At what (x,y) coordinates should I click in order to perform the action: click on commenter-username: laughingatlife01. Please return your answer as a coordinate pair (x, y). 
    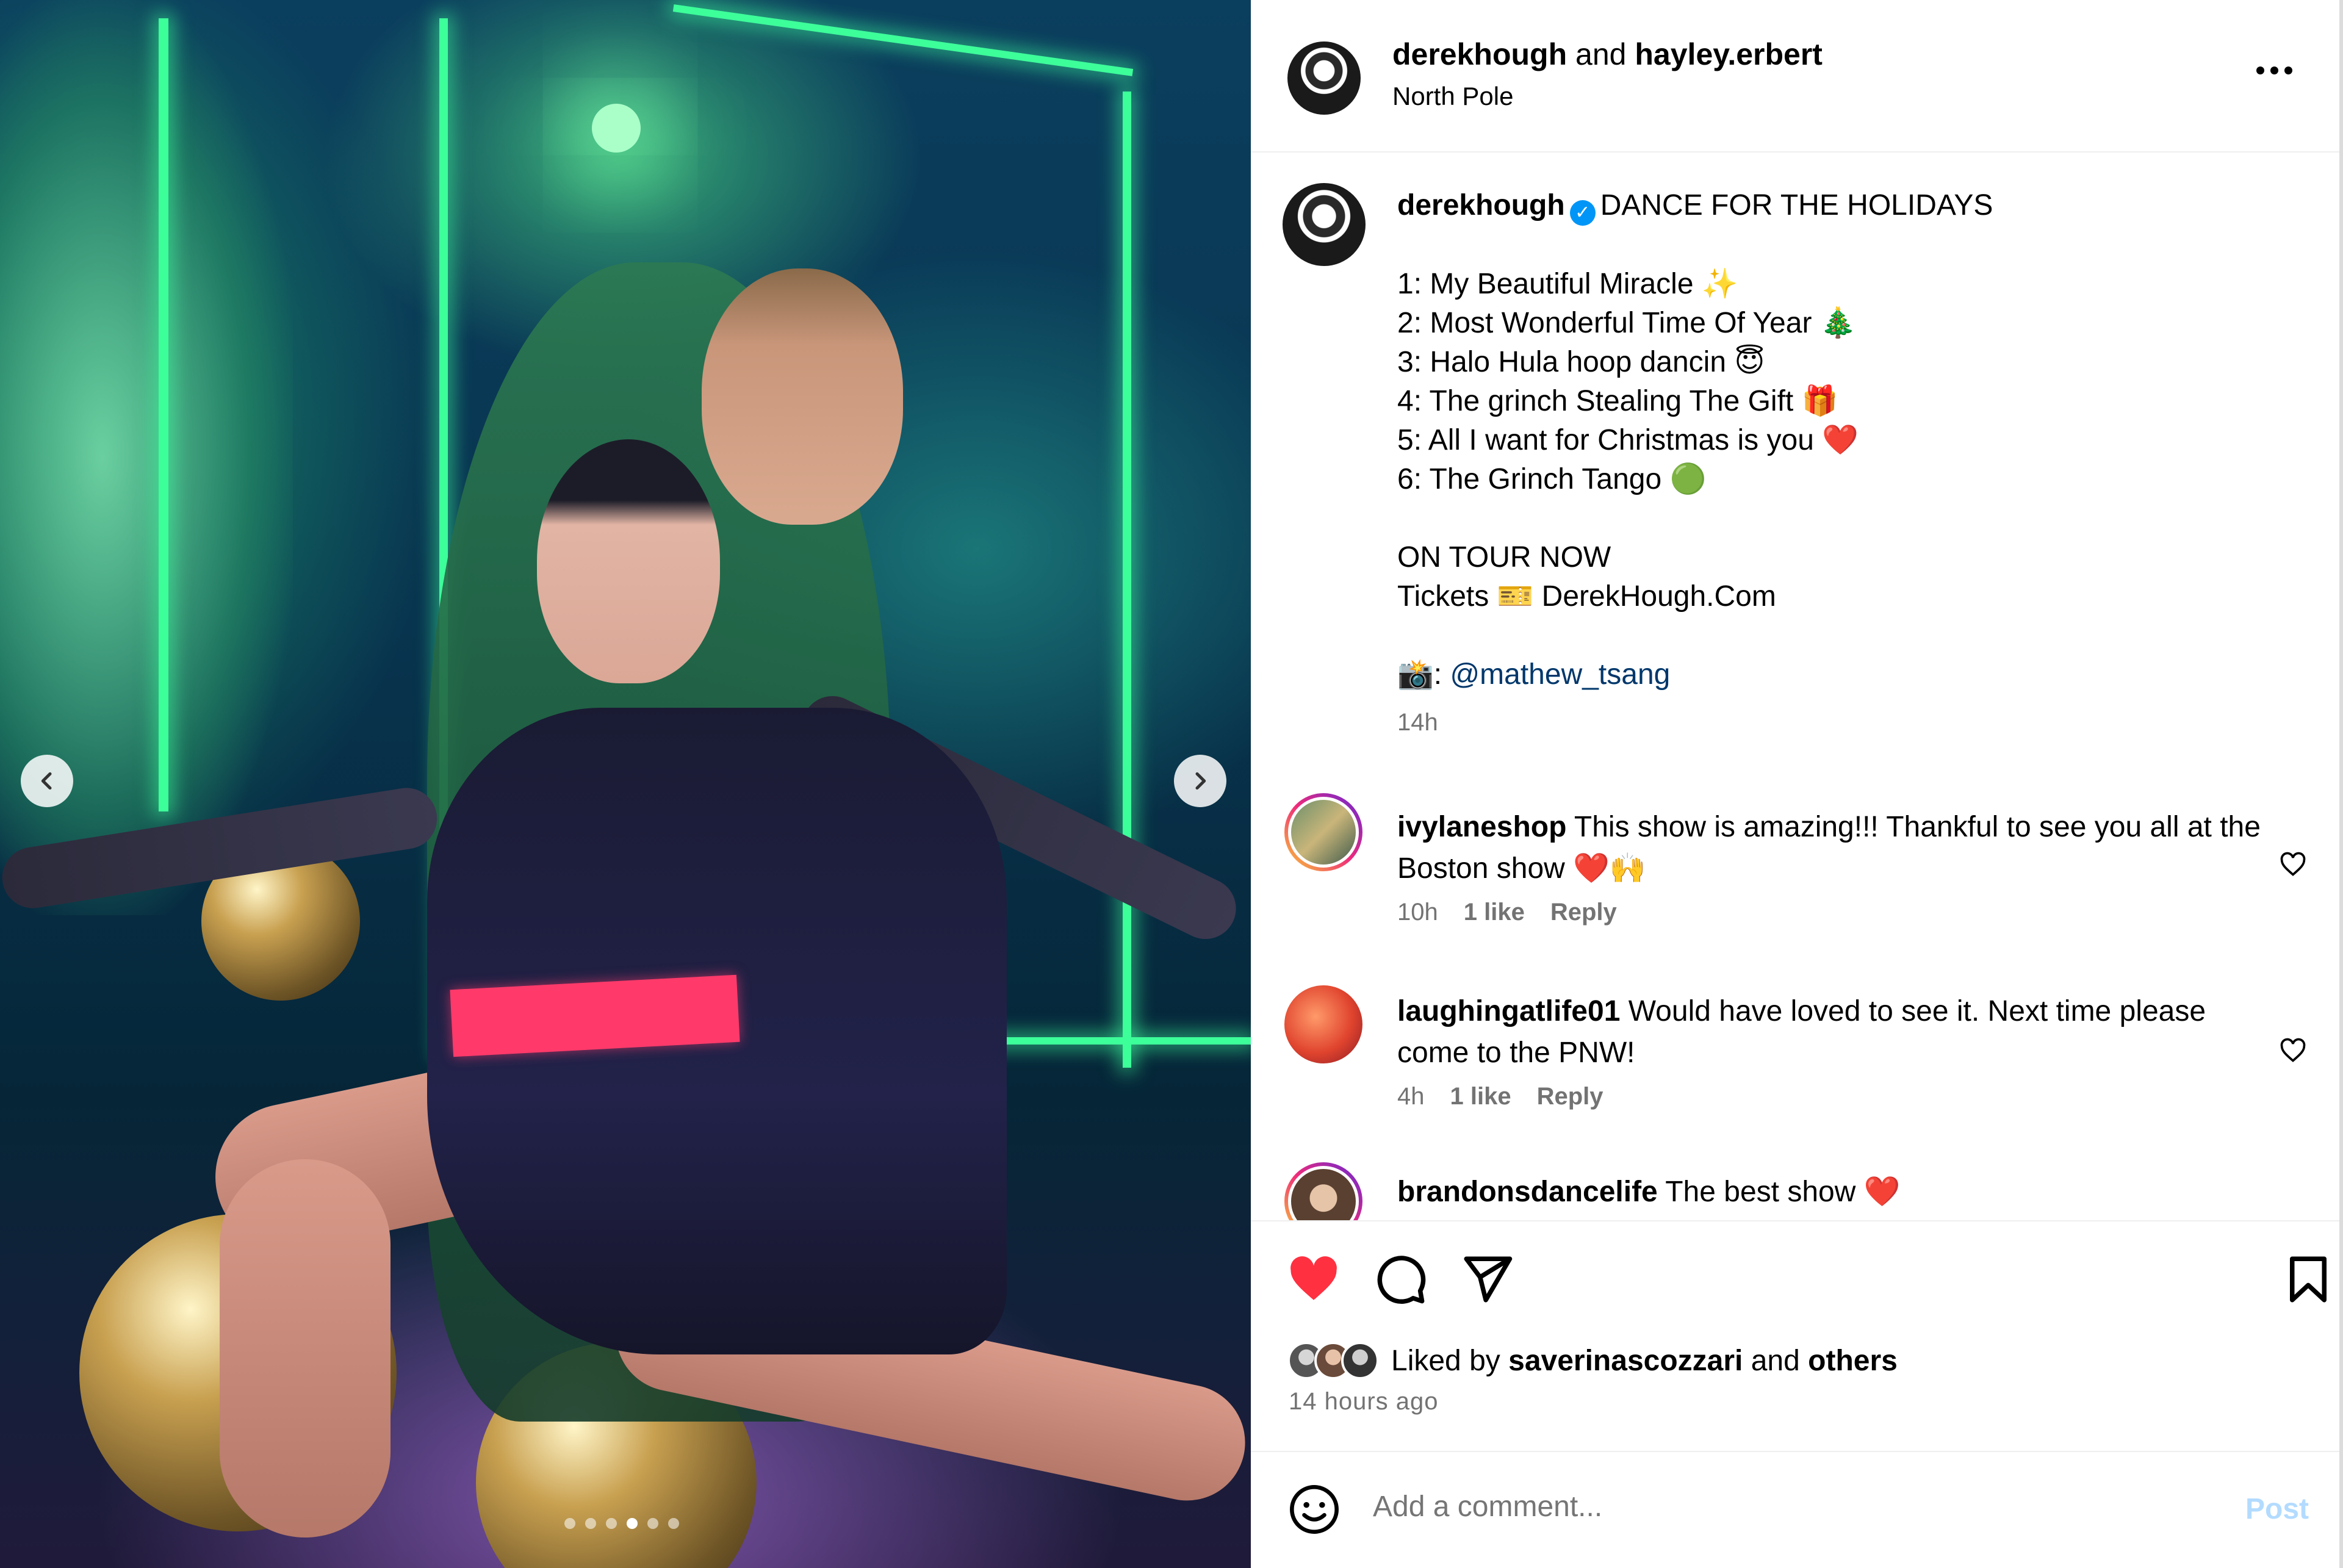
    Looking at the image, I should click on (1508, 1011).